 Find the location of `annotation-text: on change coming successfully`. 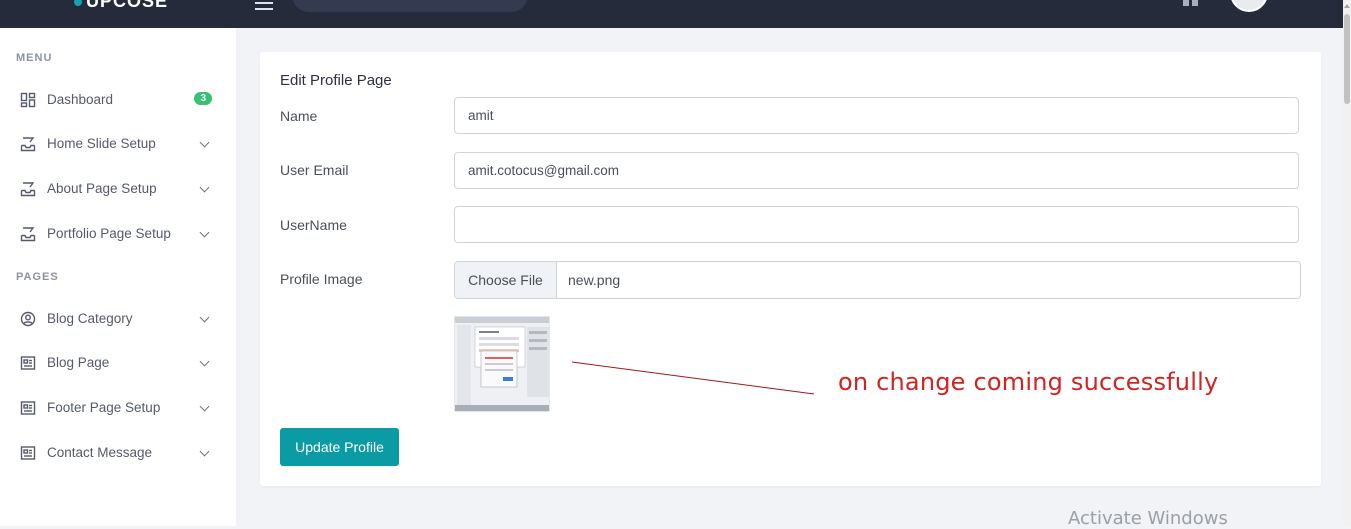

annotation-text: on change coming successfully is located at coordinates (1028, 382).